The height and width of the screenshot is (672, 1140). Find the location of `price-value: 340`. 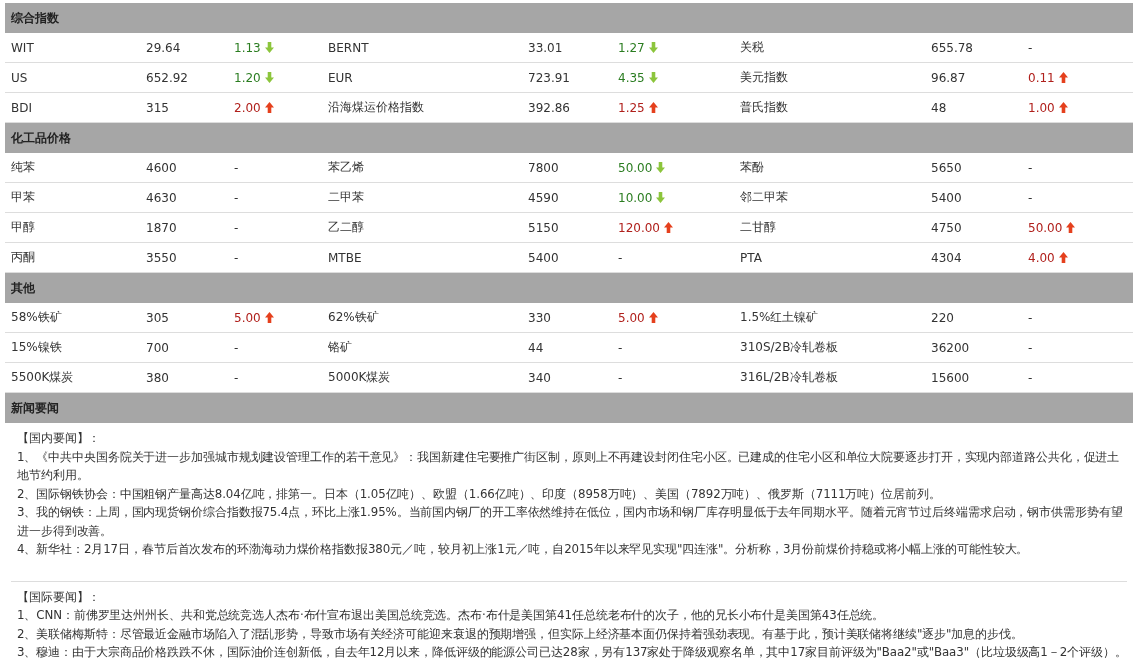

price-value: 340 is located at coordinates (539, 377).